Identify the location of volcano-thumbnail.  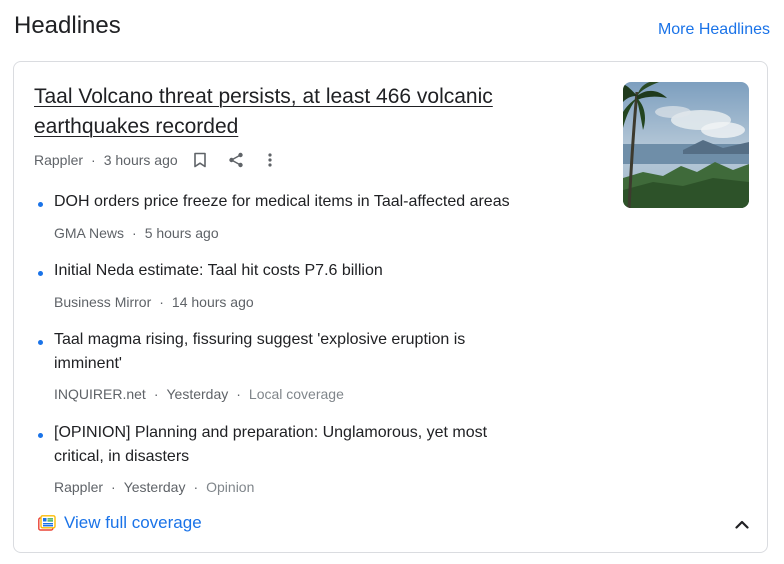
(686, 145).